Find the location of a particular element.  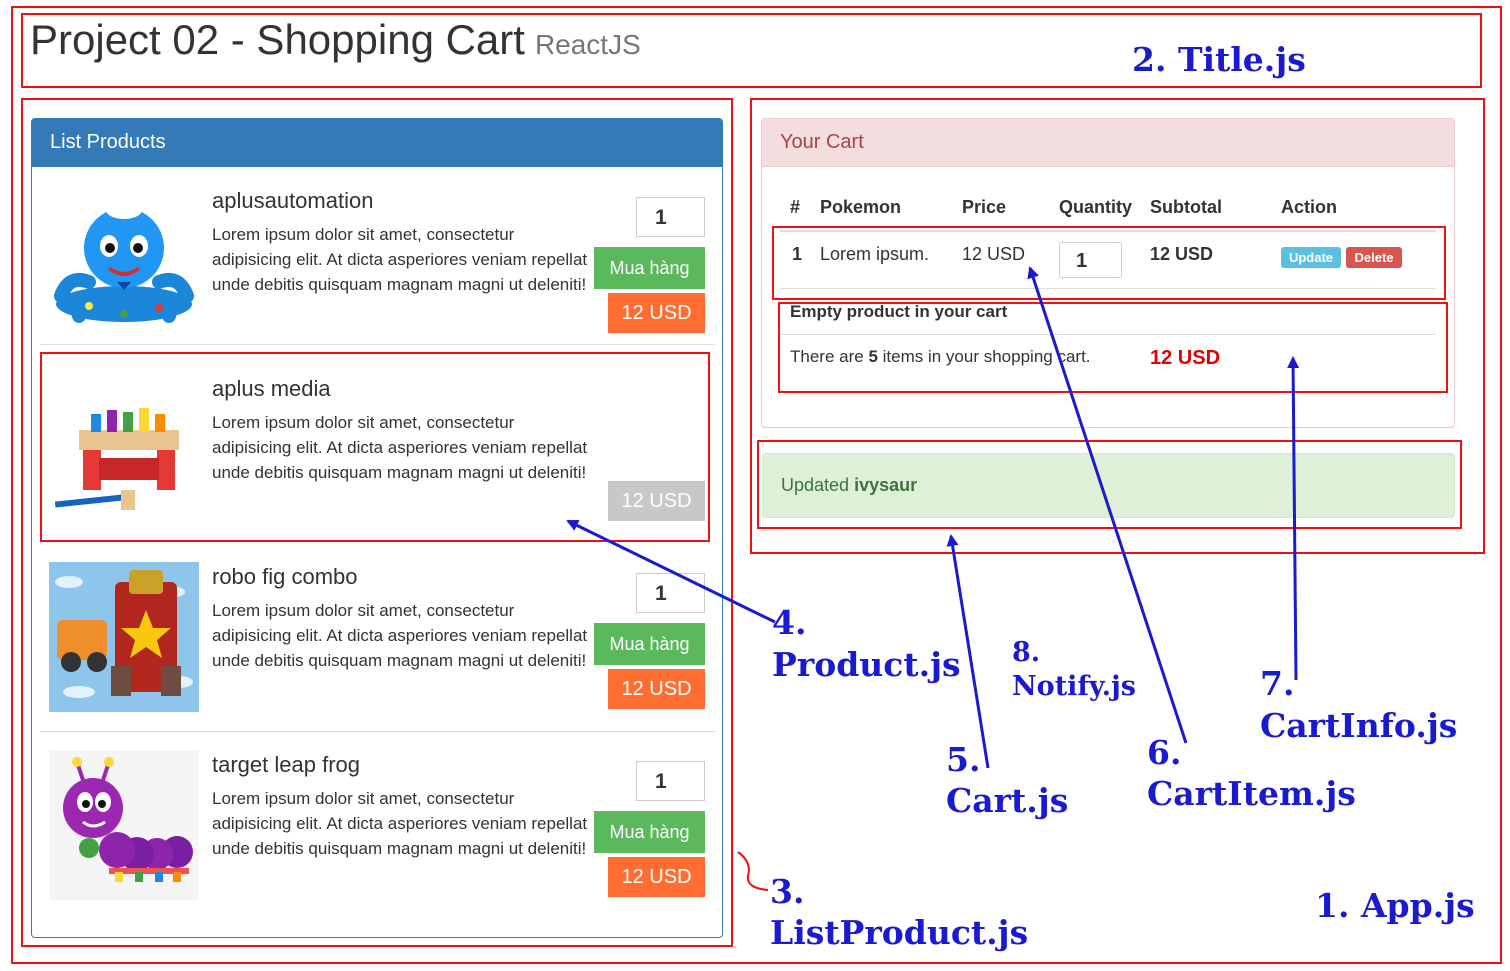

annotation-cartinfo-number: 7. is located at coordinates (1277, 683).